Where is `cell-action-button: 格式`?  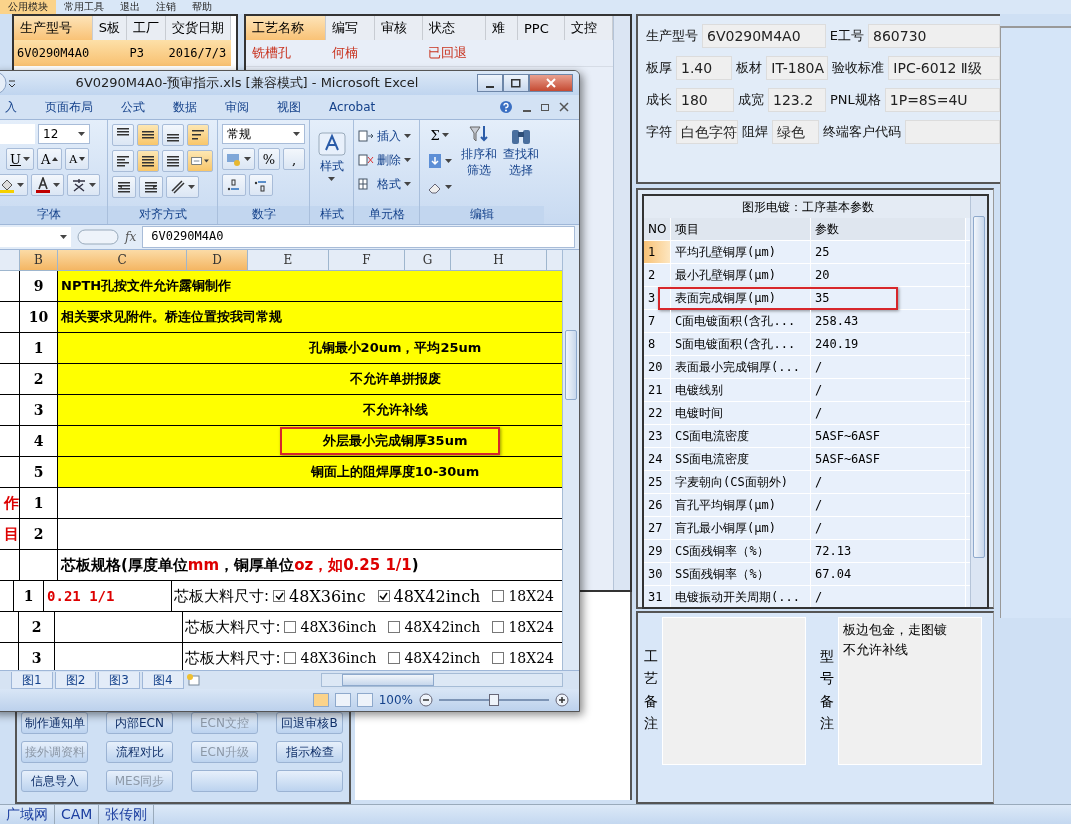 cell-action-button: 格式 is located at coordinates (386, 184).